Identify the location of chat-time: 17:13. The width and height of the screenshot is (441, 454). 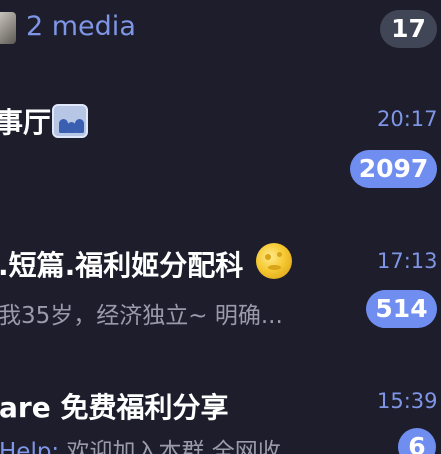
(407, 261).